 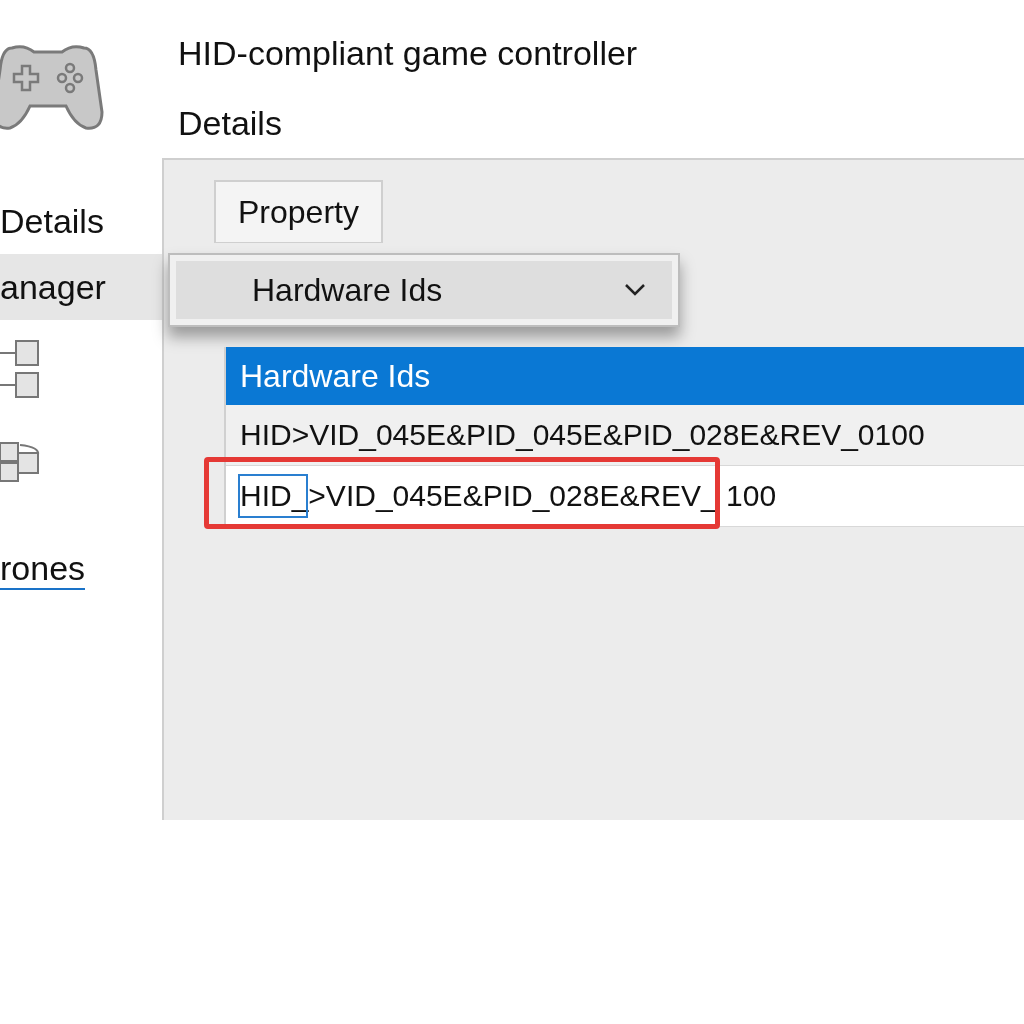 I want to click on sidebar-item: Details, so click(x=81, y=221).